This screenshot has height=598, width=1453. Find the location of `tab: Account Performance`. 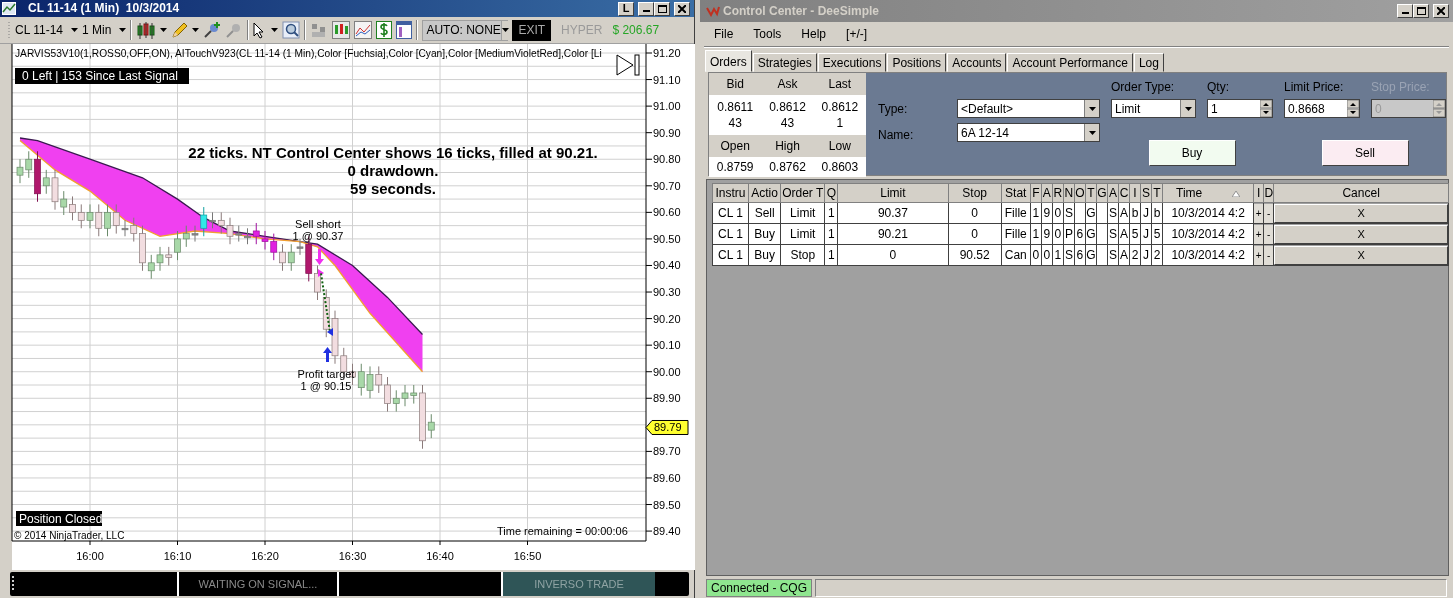

tab: Account Performance is located at coordinates (1070, 62).